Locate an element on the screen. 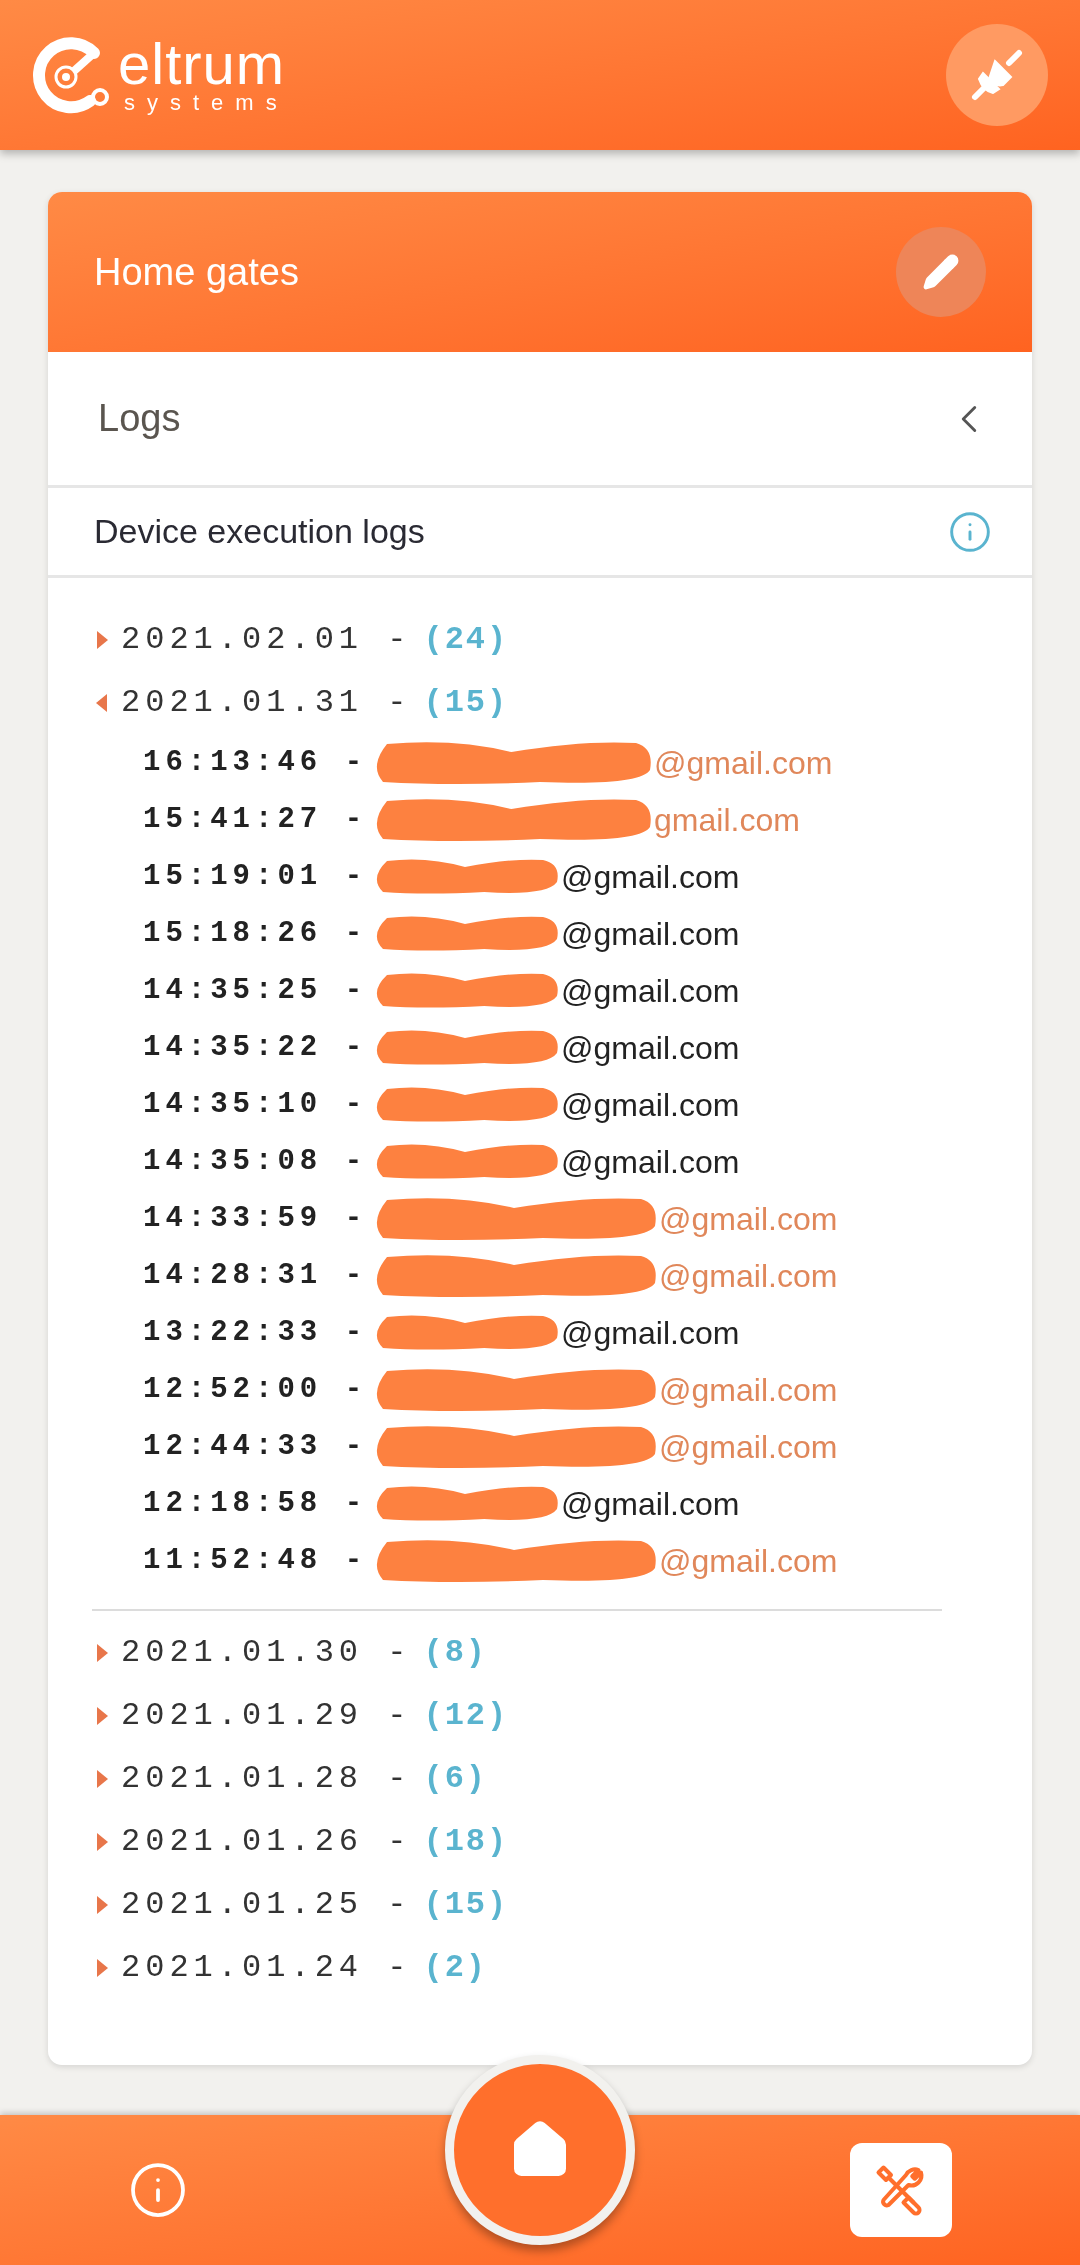  log-count: (24) is located at coordinates (466, 639).